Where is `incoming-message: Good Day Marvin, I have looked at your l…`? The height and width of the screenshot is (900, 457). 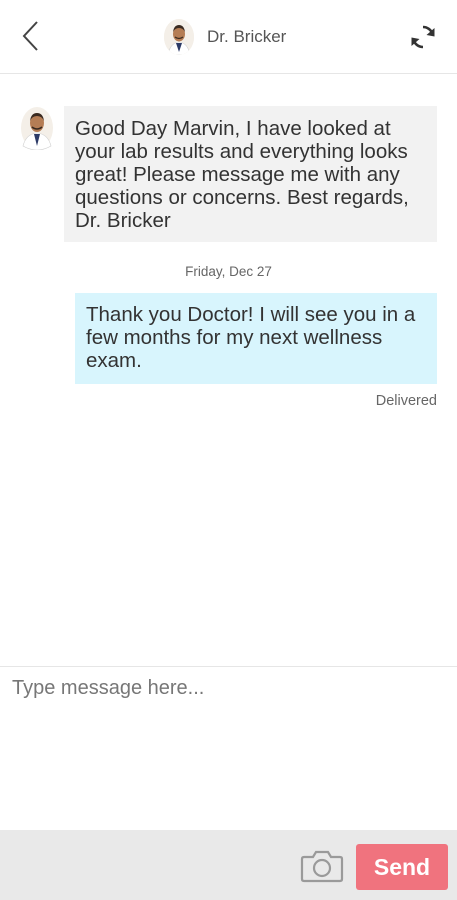
incoming-message: Good Day Marvin, I have looked at your l… is located at coordinates (250, 174).